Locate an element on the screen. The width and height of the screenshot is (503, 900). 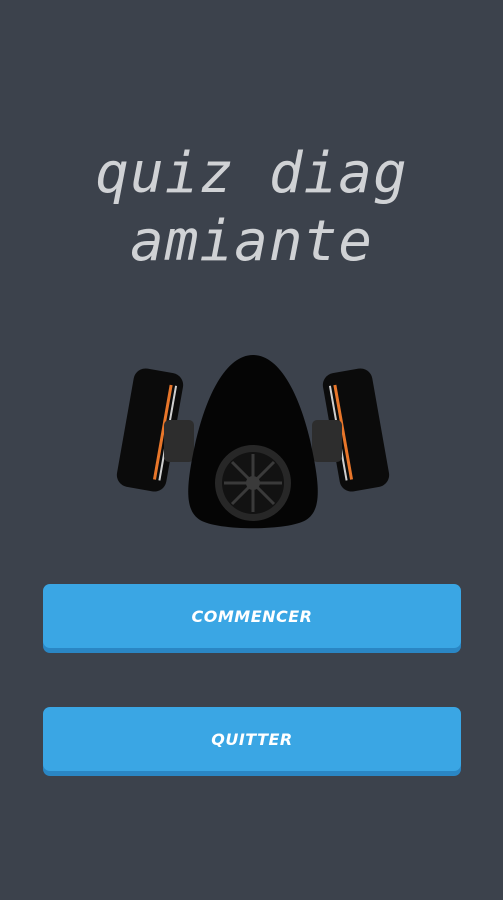
quit-button-label: QUITTER is located at coordinates (252, 739).